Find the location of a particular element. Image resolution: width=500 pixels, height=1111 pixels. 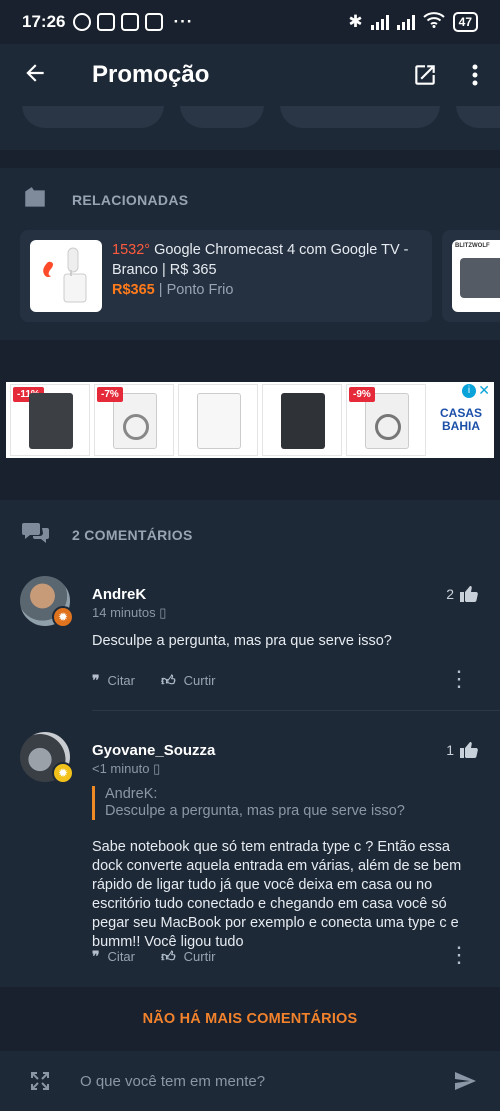

comment-author: AndreK is located at coordinates (119, 594).